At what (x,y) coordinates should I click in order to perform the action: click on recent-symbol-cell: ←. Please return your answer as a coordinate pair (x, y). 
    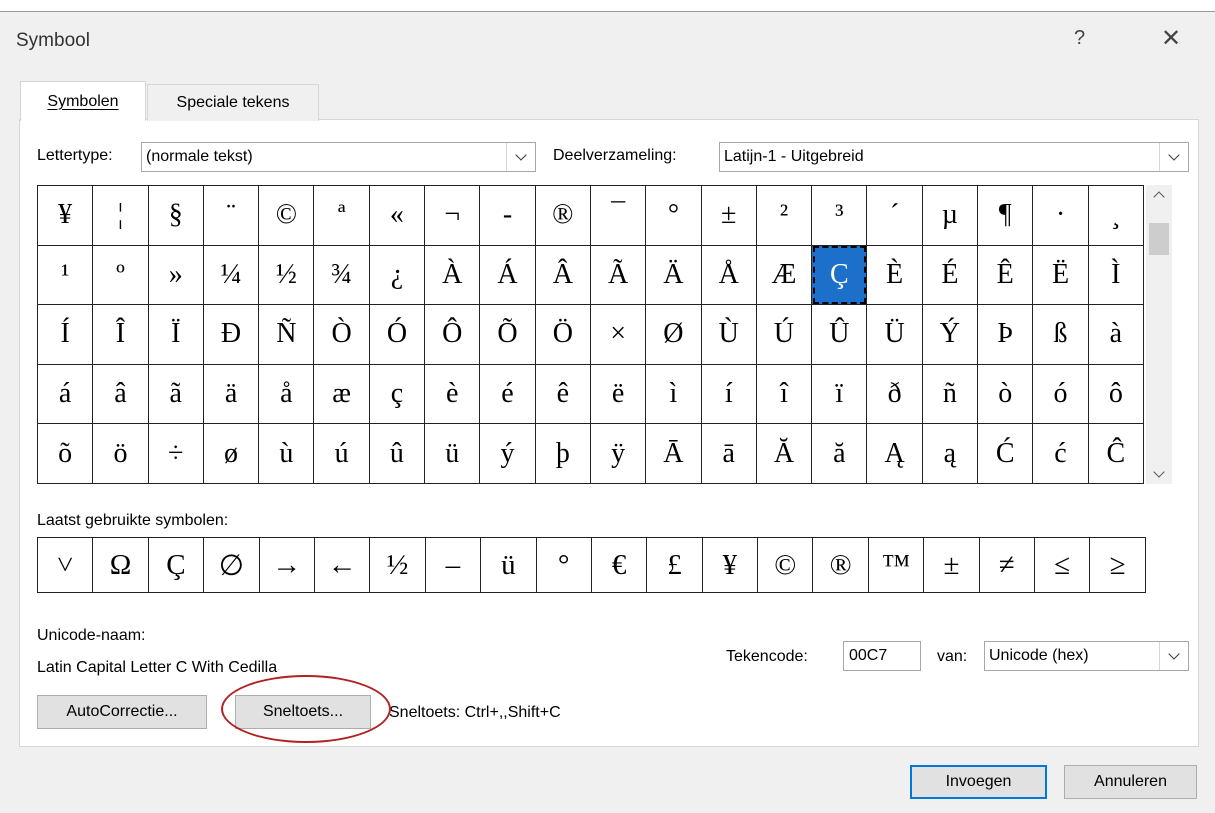
    Looking at the image, I should click on (342, 565).